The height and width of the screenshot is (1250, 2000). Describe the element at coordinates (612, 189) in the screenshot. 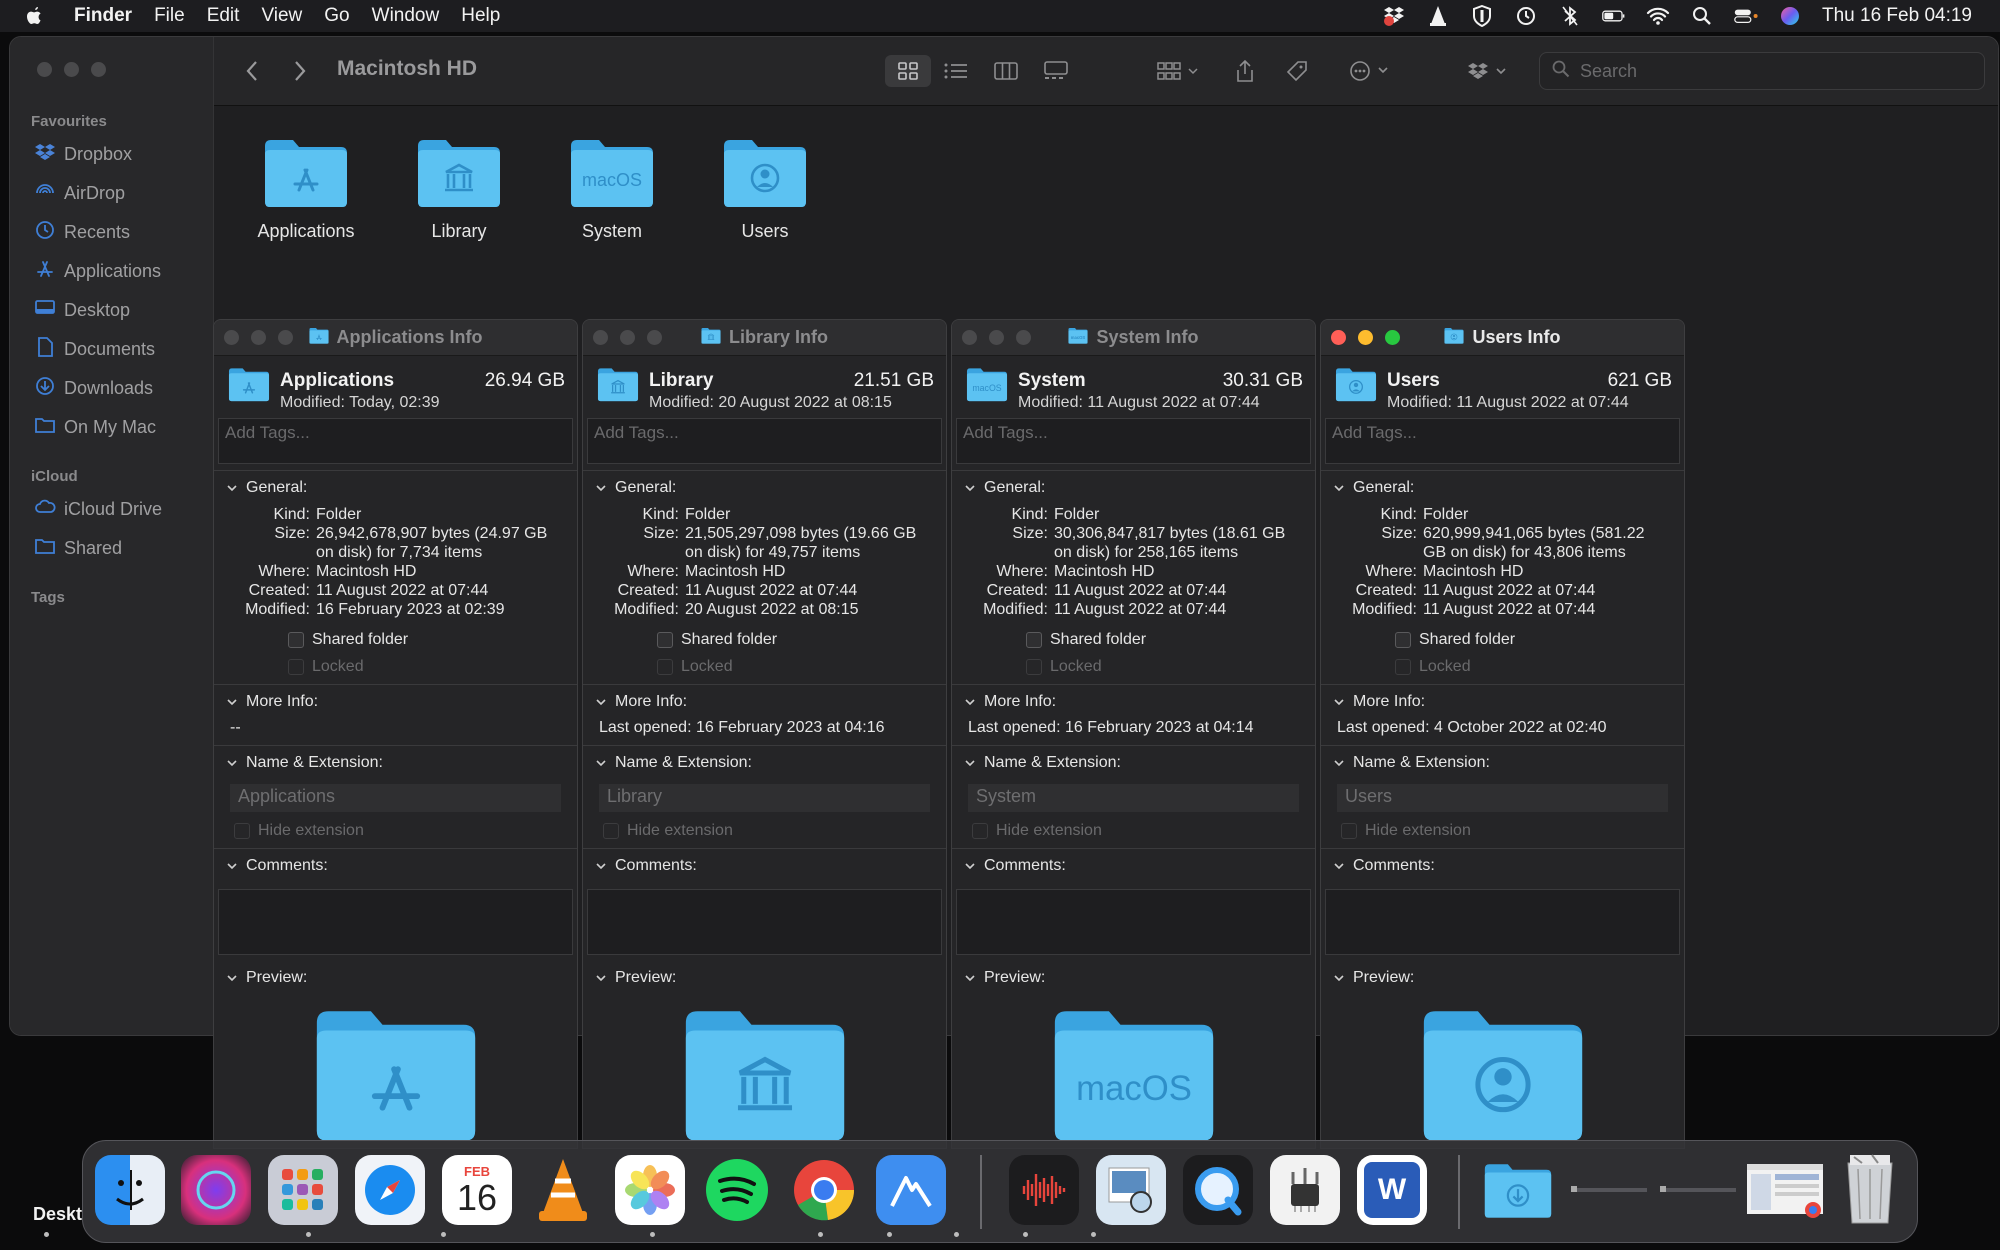

I see `folder-item-system: macOS System` at that location.